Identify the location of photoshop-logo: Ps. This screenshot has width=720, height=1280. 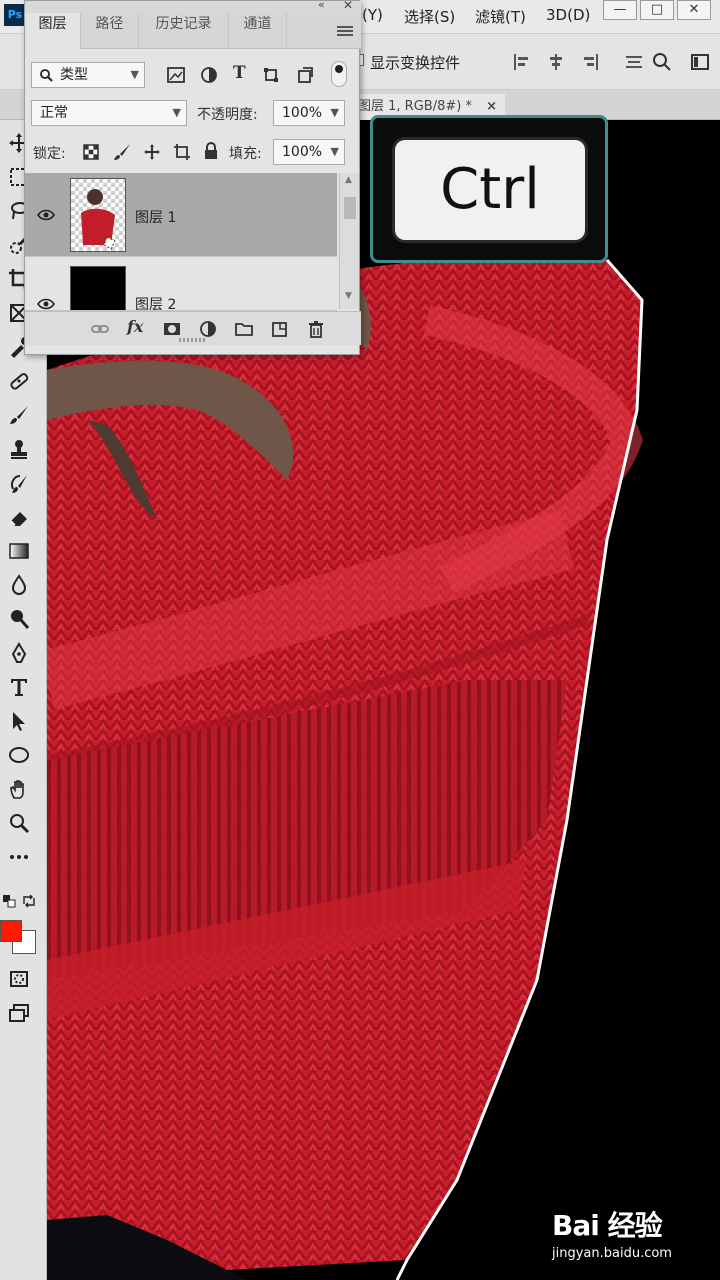
(15, 15).